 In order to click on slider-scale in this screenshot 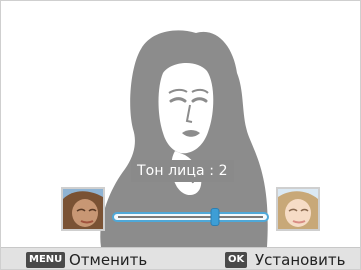, I will do `click(190, 217)`.